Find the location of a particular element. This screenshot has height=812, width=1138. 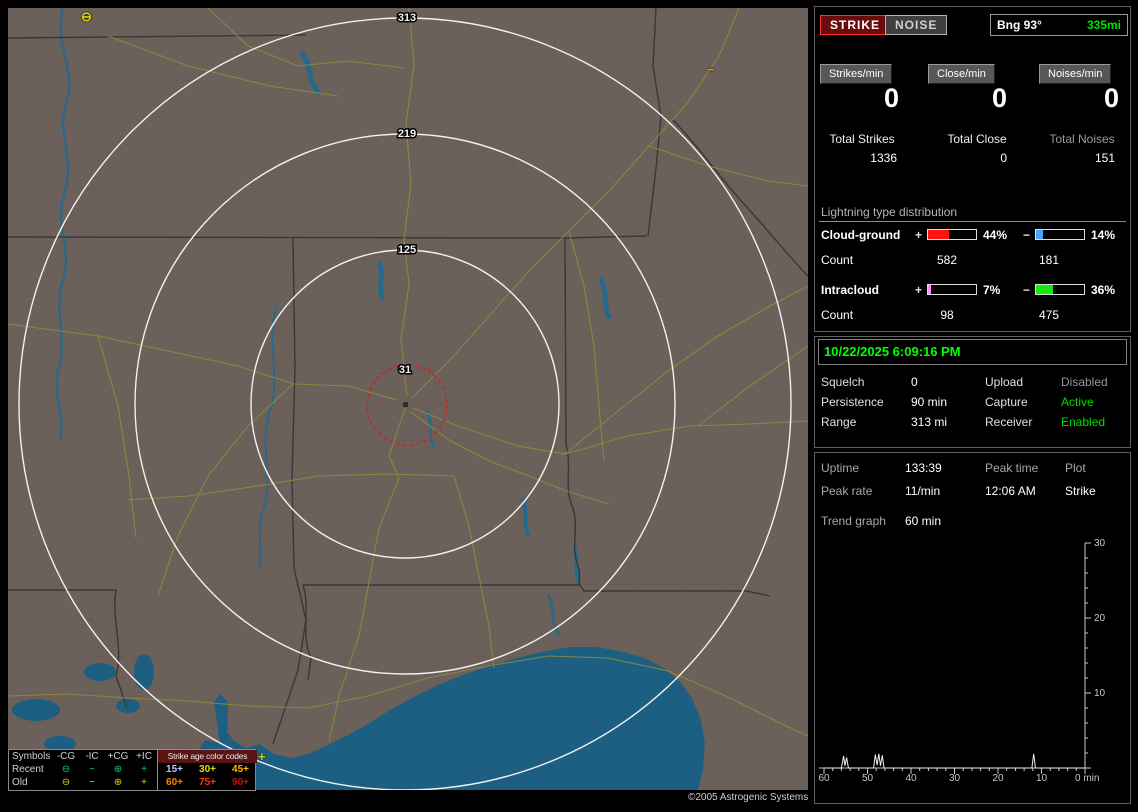

age-15: 15+ is located at coordinates (174, 769).